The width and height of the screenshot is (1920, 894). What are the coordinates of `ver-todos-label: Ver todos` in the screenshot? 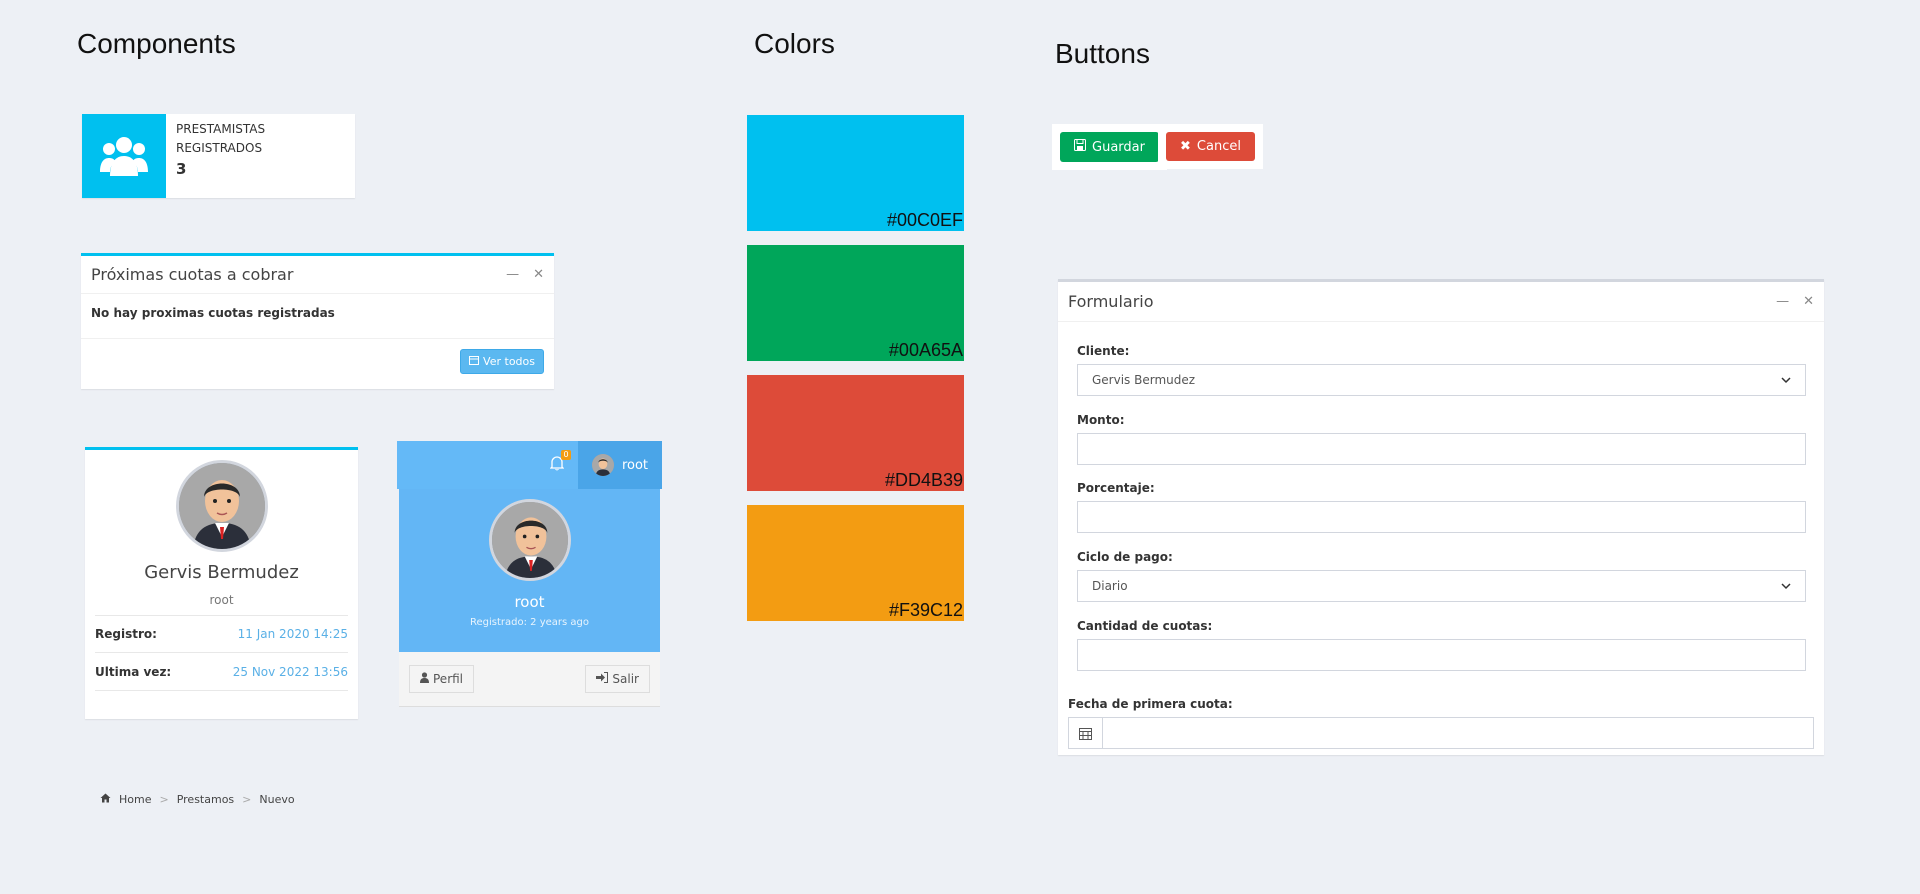 It's located at (509, 361).